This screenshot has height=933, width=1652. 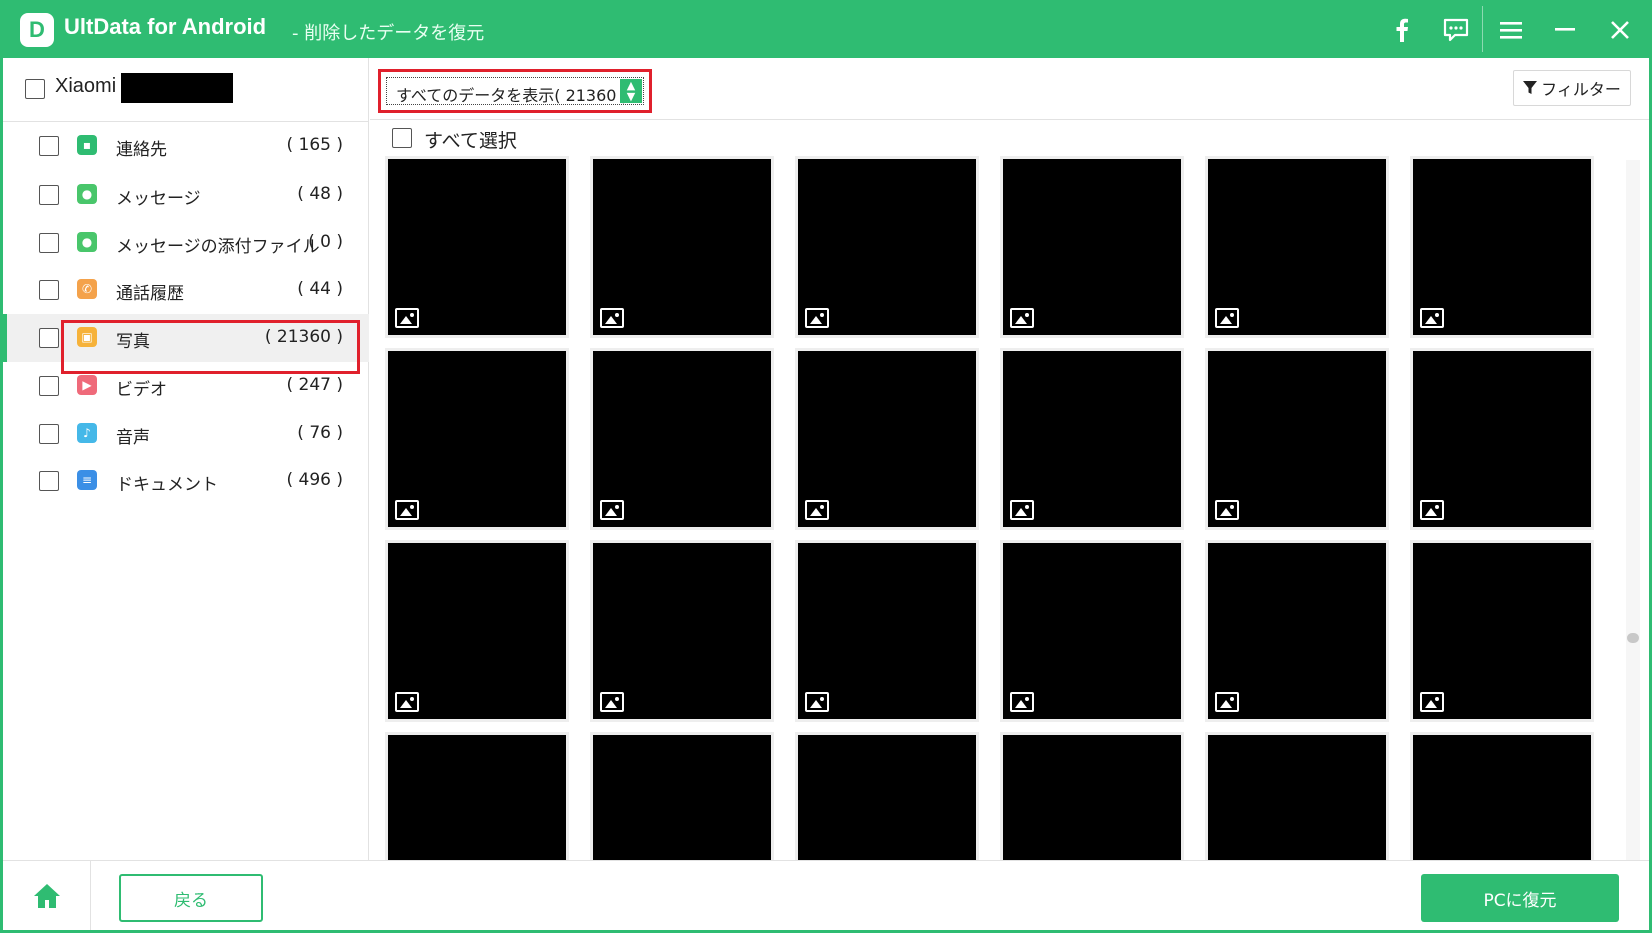 What do you see at coordinates (86, 86) in the screenshot?
I see `device-name: Xiaomi` at bounding box center [86, 86].